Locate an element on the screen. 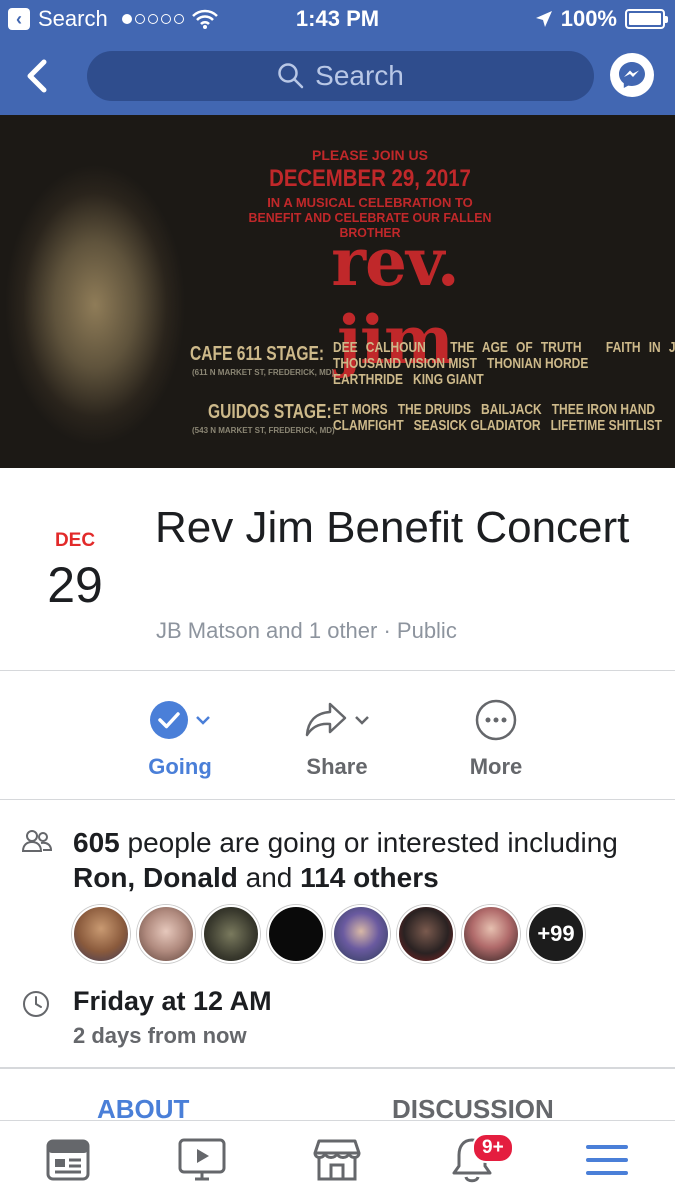  search-icon is located at coordinates (291, 76).